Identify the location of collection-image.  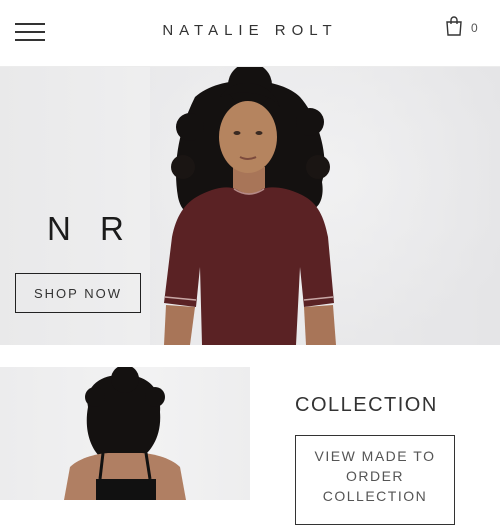
(125, 433).